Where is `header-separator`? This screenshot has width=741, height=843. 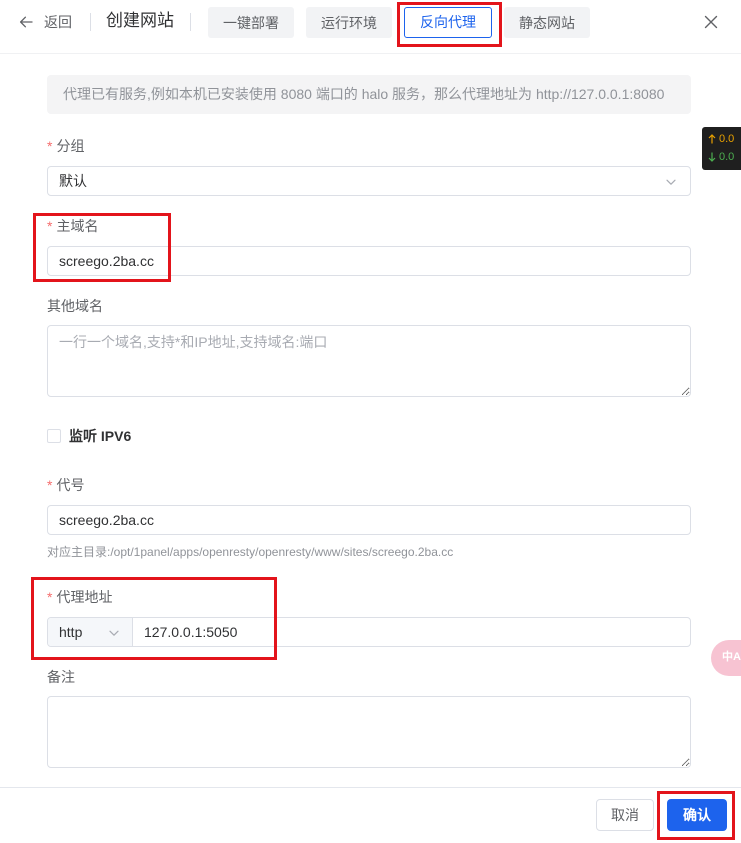
header-separator is located at coordinates (370, 53).